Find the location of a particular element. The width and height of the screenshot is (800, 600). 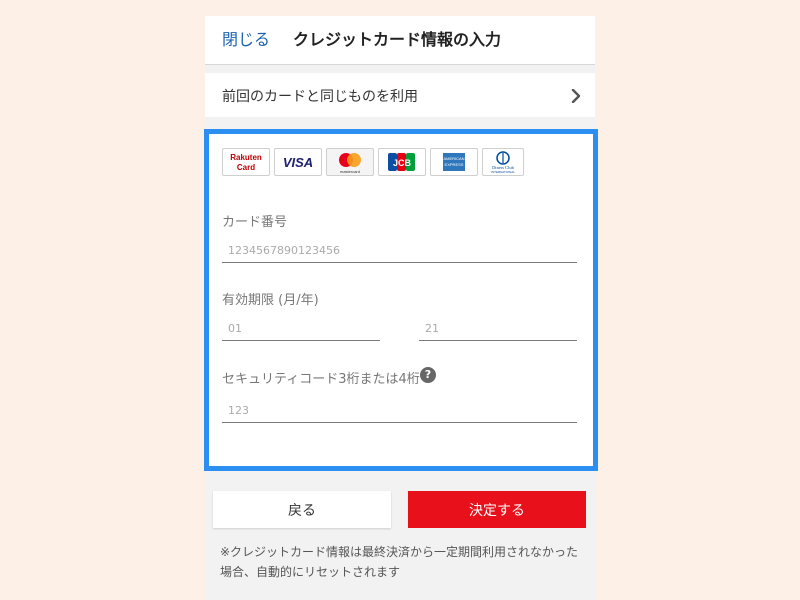

amex-logo: AMERICAN EXPRESS is located at coordinates (454, 162).